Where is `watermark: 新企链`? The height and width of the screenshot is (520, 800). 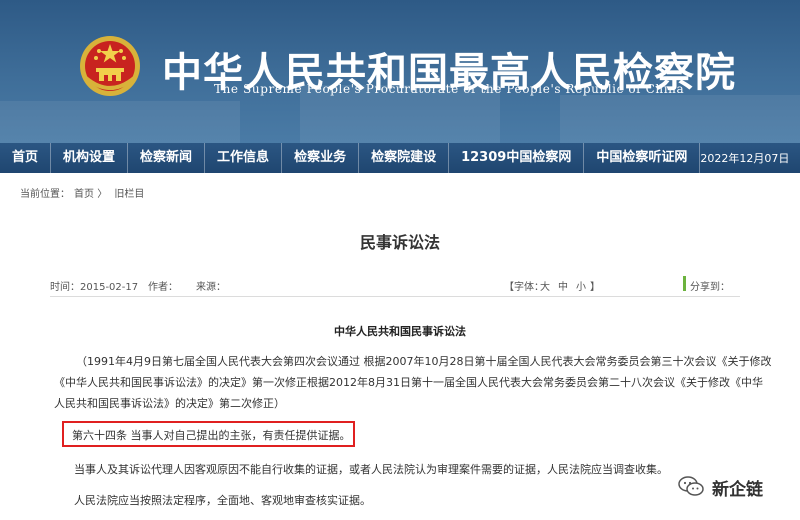
watermark: 新企链 is located at coordinates (739, 486).